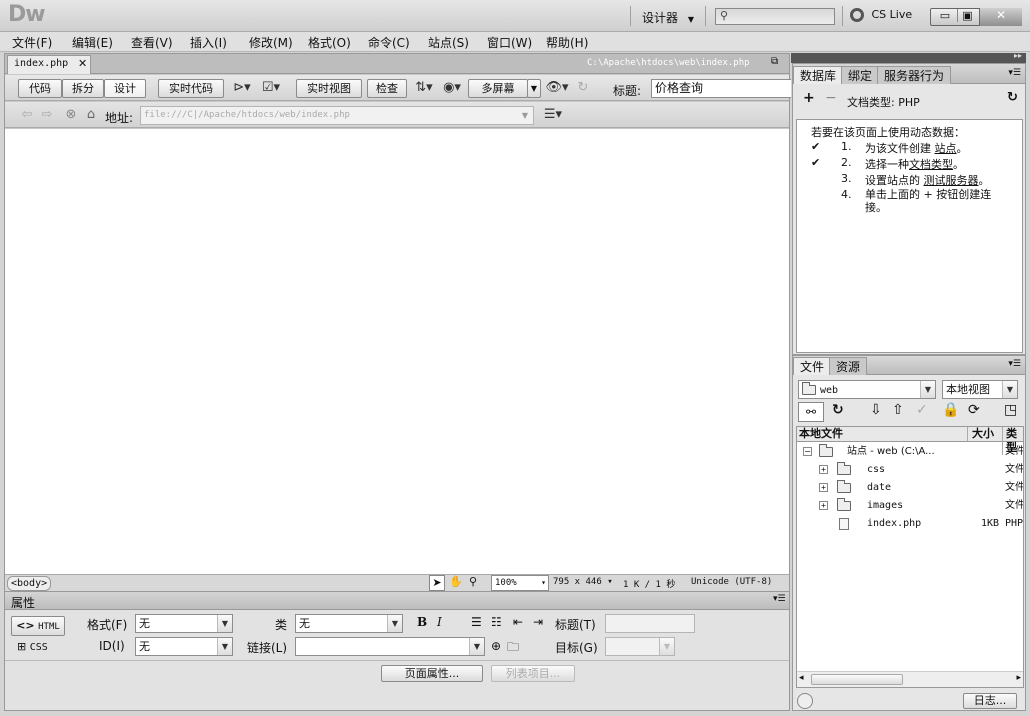  I want to click on maximize-icon: ▣, so click(967, 15).